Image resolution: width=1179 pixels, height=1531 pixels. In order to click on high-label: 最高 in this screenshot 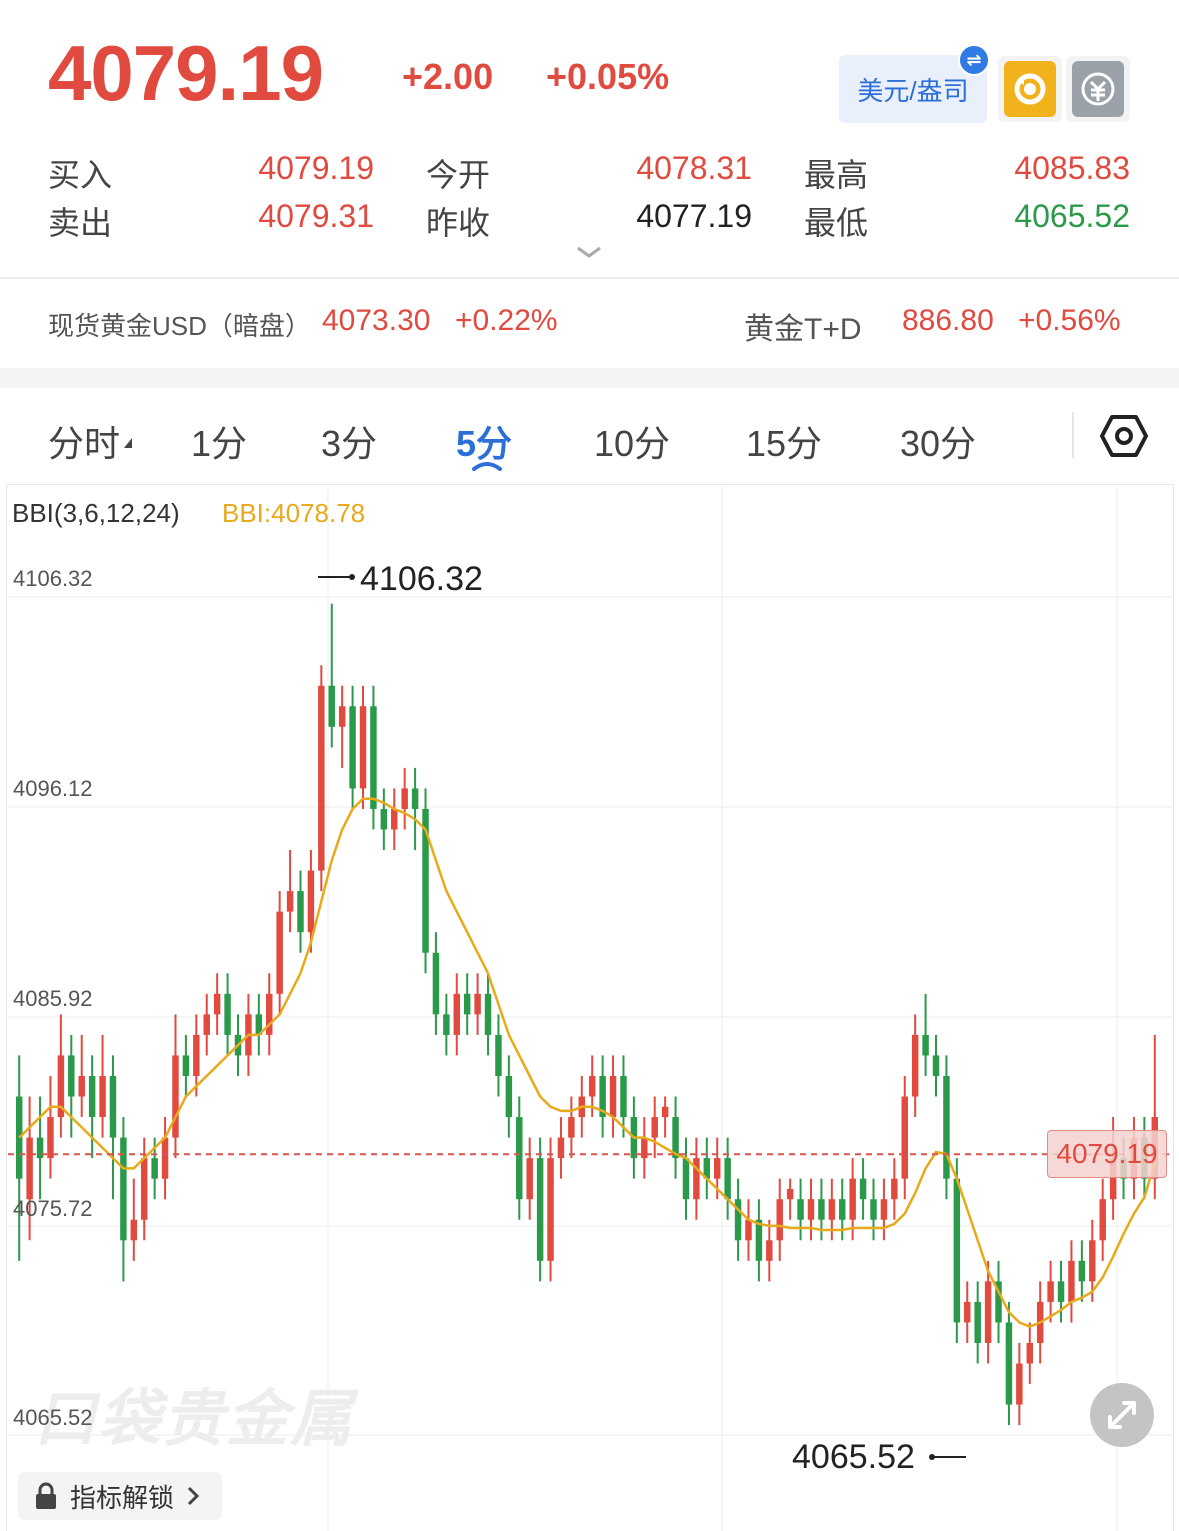, I will do `click(836, 175)`.